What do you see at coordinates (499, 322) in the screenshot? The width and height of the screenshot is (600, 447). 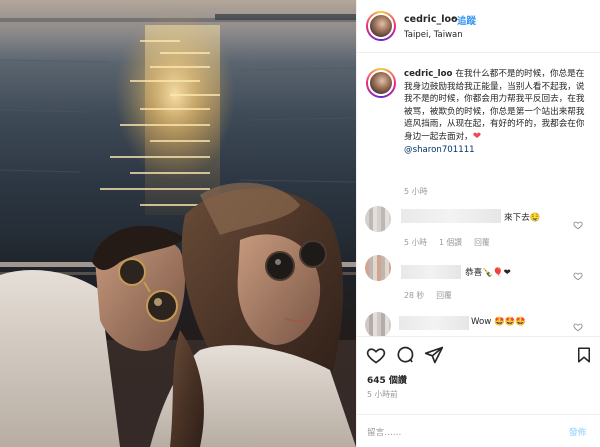 I see `comment-text: Wow 🤩🤩🤩` at bounding box center [499, 322].